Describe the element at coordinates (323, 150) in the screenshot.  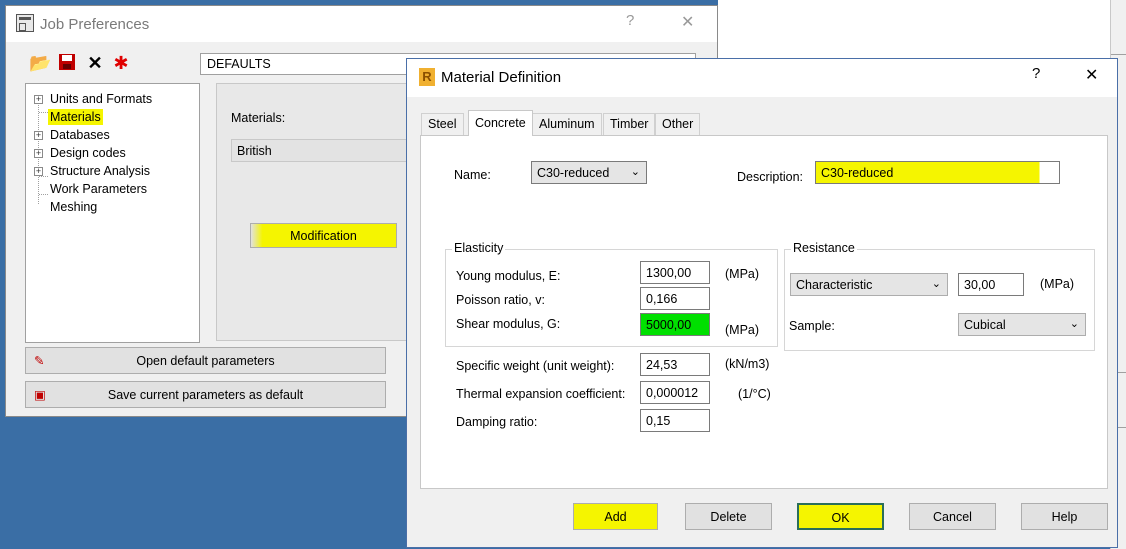
I see `materials-combo: British` at that location.